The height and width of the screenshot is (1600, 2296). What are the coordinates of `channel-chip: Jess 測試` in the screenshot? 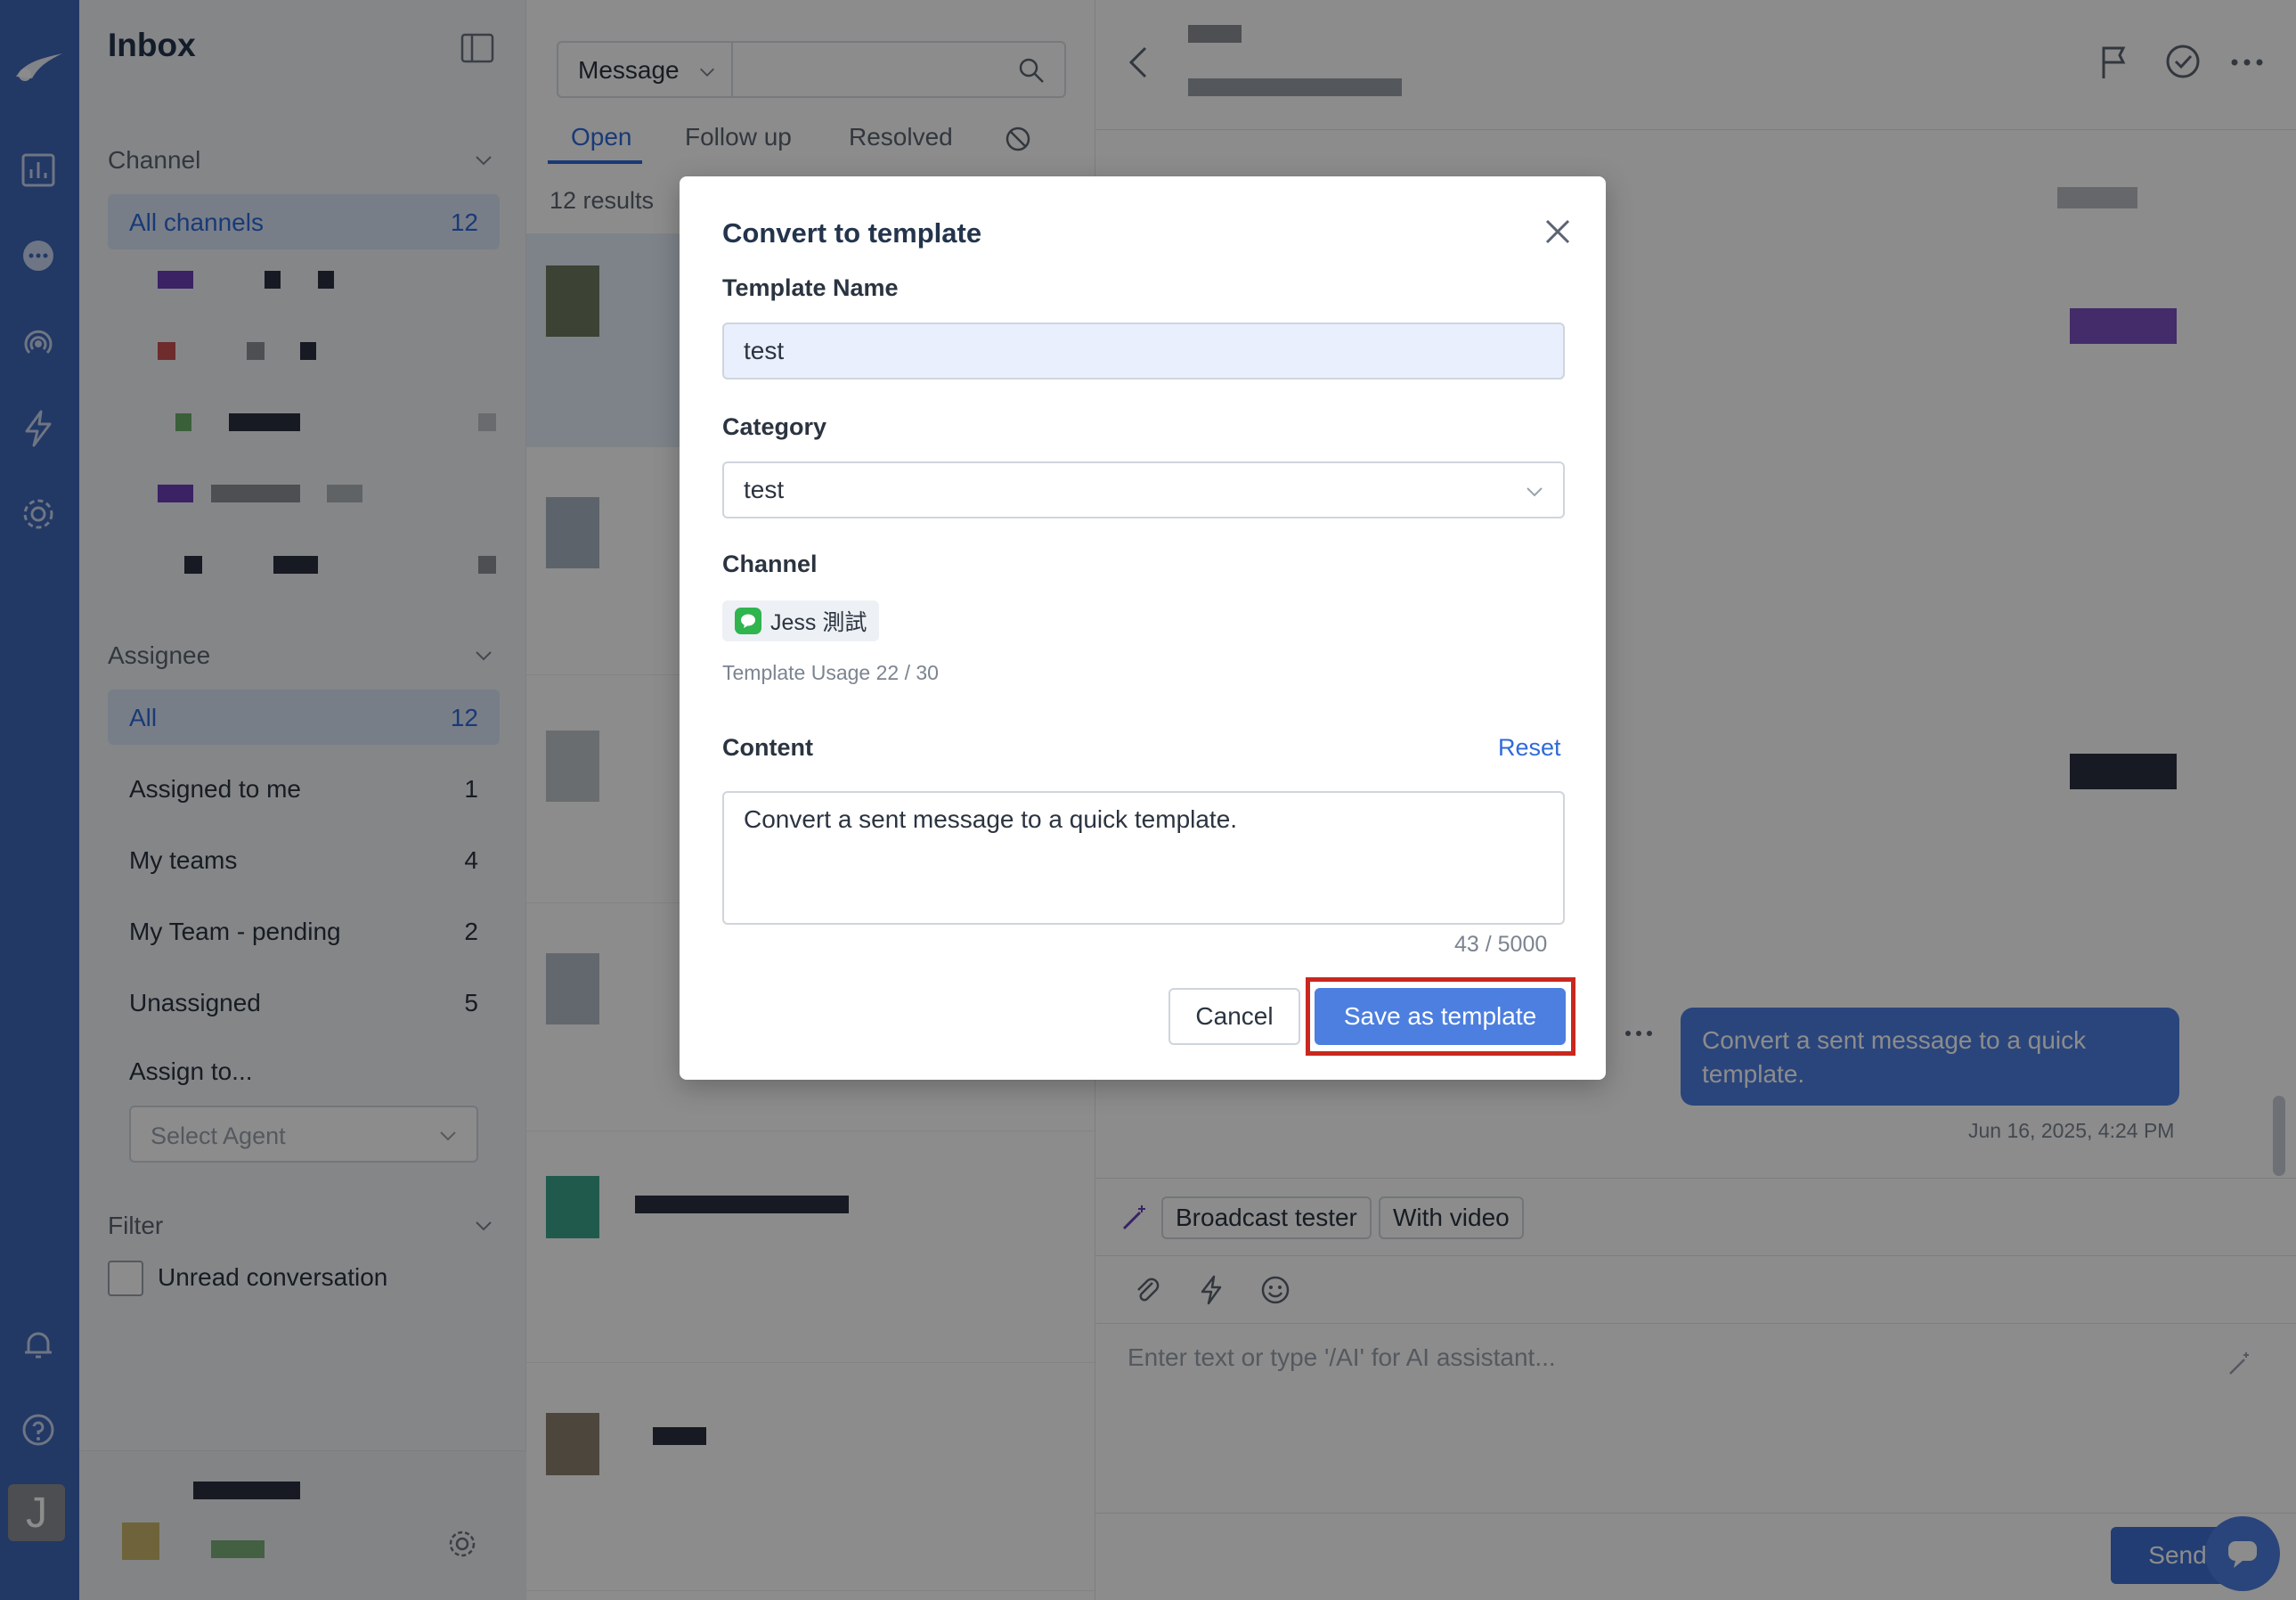 It's located at (801, 620).